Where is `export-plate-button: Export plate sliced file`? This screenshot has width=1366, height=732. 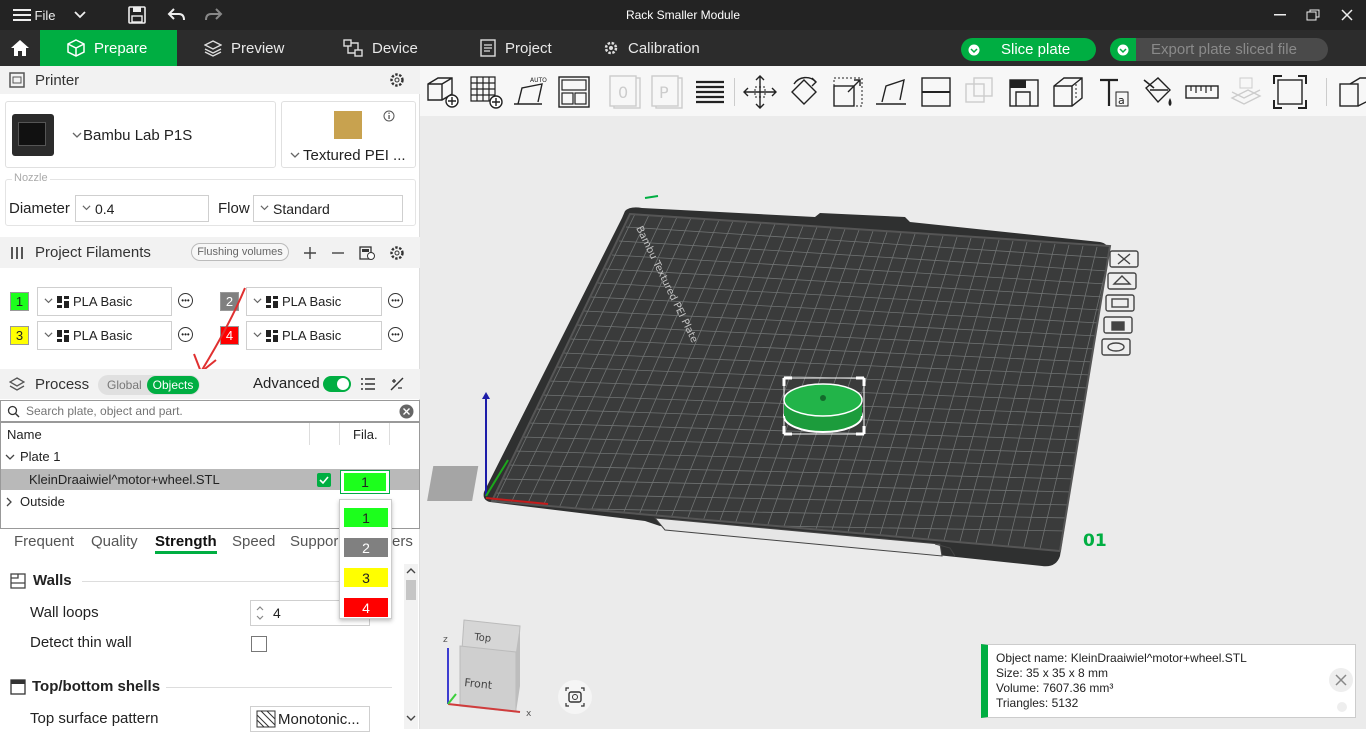 export-plate-button: Export plate sliced file is located at coordinates (1219, 49).